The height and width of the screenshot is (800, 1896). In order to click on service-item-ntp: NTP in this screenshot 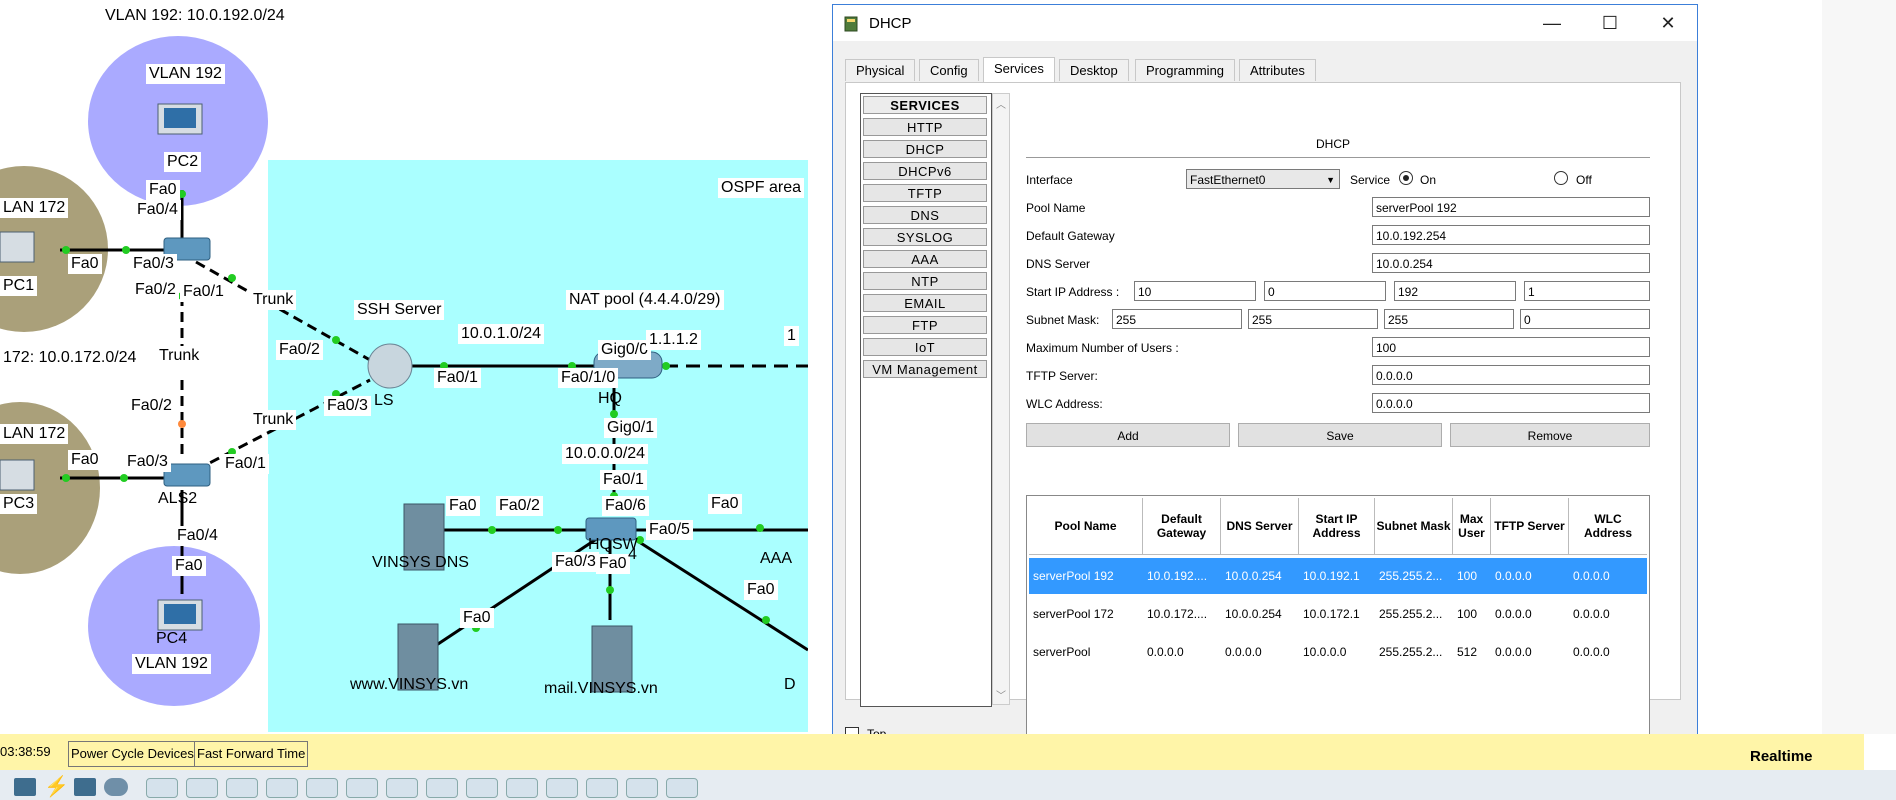, I will do `click(925, 281)`.